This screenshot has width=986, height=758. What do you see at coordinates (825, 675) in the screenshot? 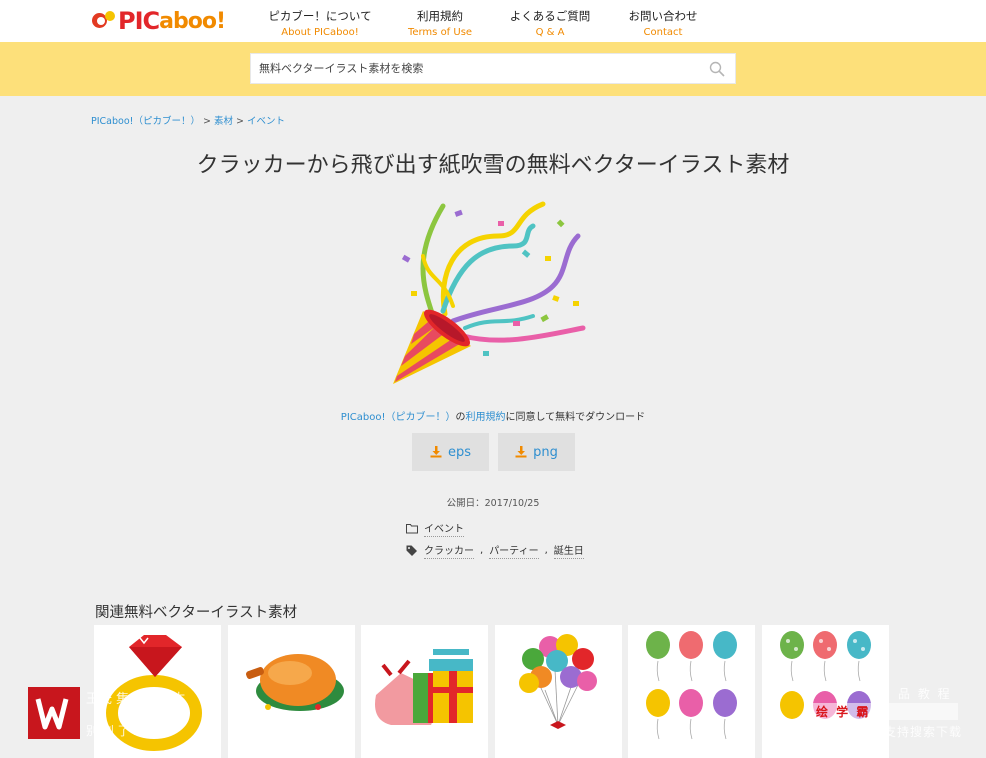
I see `balloons-pattern-illustration` at bounding box center [825, 675].